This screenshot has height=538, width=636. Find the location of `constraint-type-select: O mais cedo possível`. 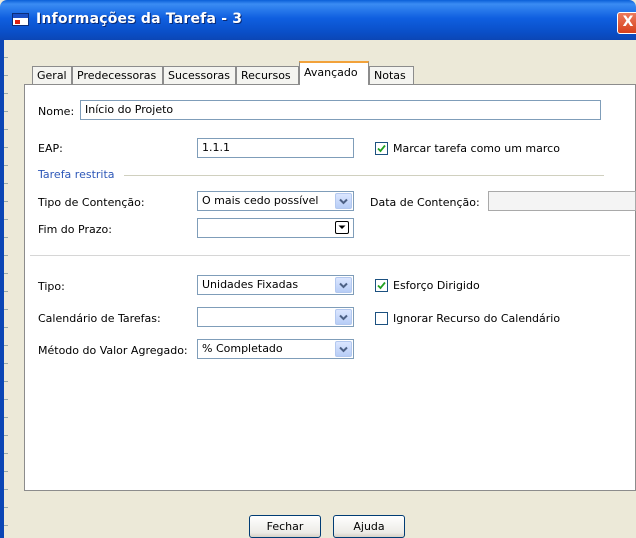

constraint-type-select: O mais cedo possível is located at coordinates (275, 201).